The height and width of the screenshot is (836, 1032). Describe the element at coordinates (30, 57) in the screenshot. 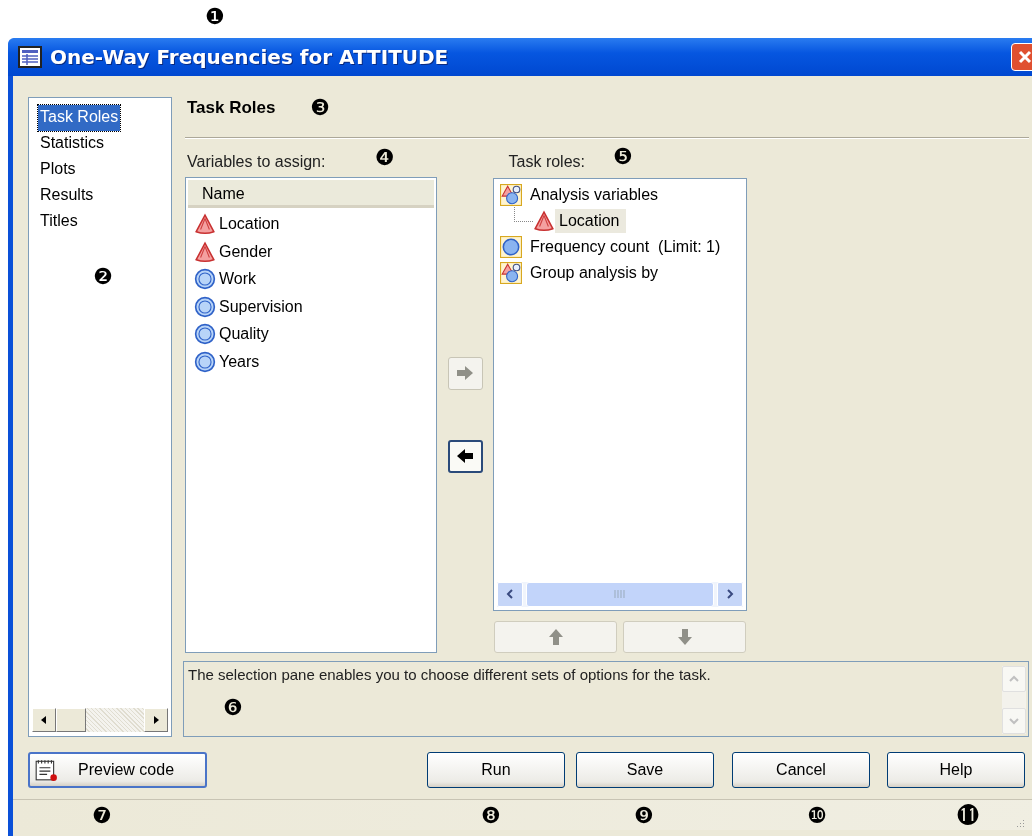

I see `table-icon` at that location.